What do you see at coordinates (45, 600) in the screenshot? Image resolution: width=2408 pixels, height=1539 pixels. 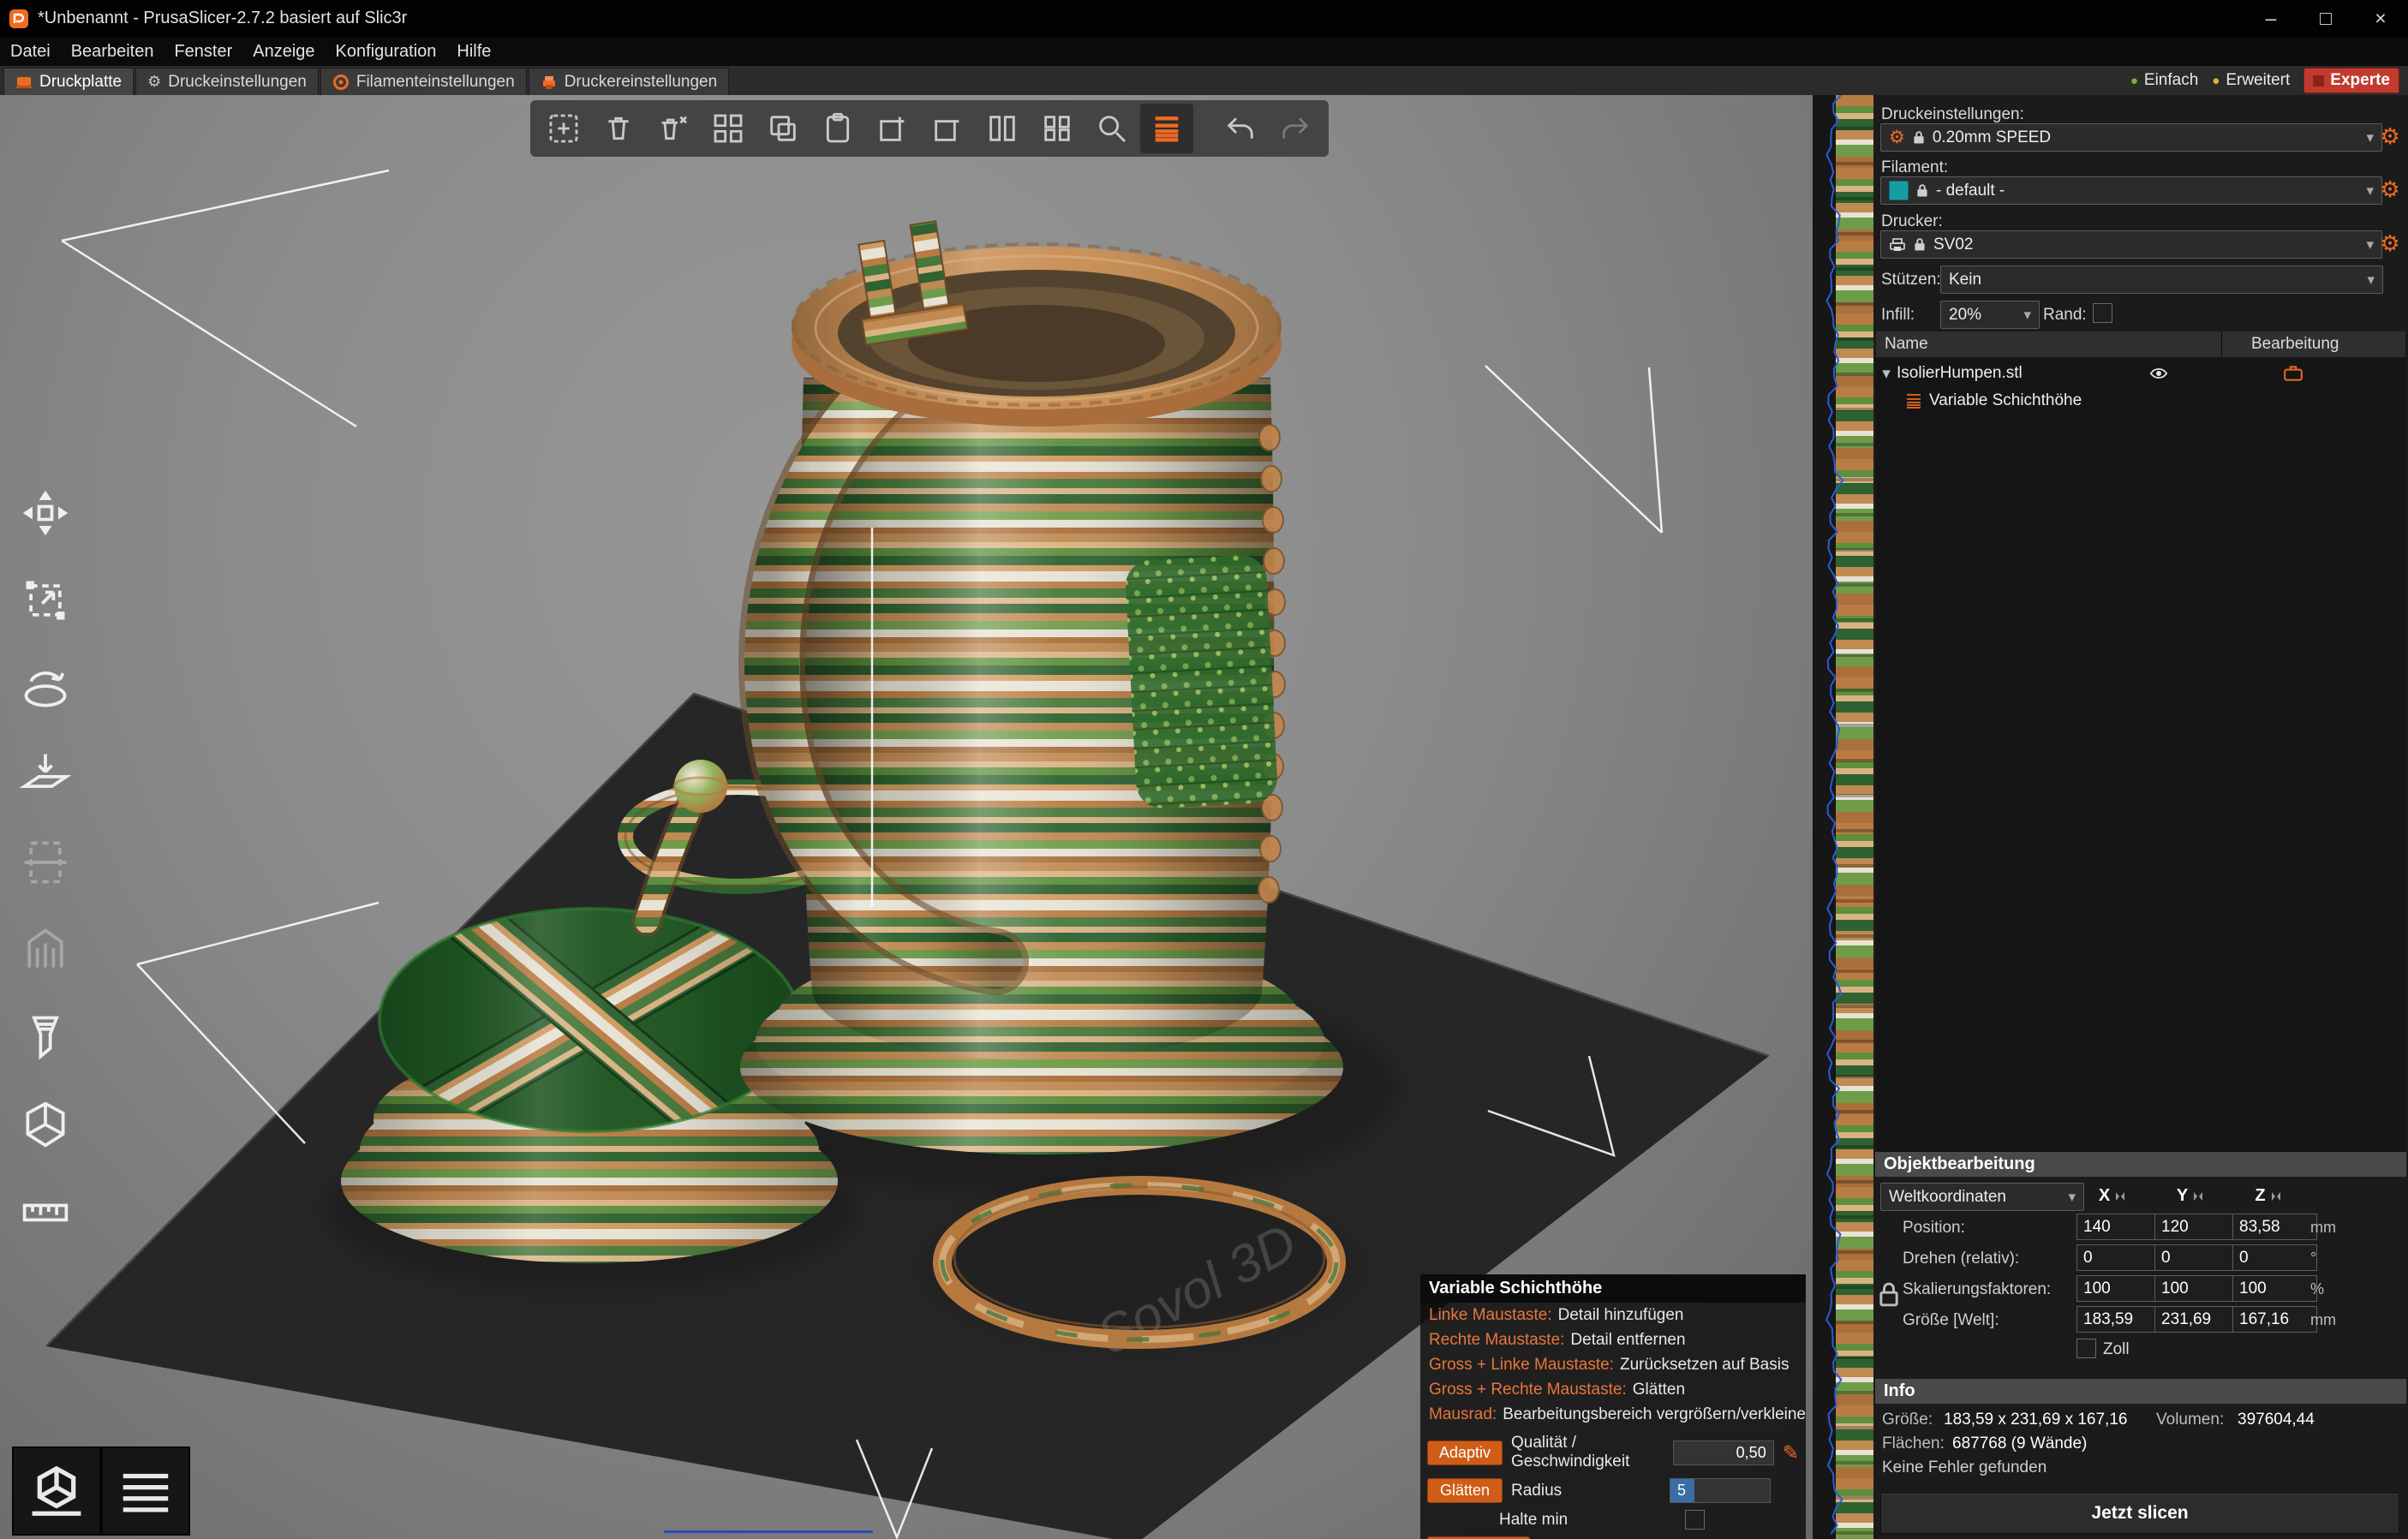 I see `scale-tool-icon` at bounding box center [45, 600].